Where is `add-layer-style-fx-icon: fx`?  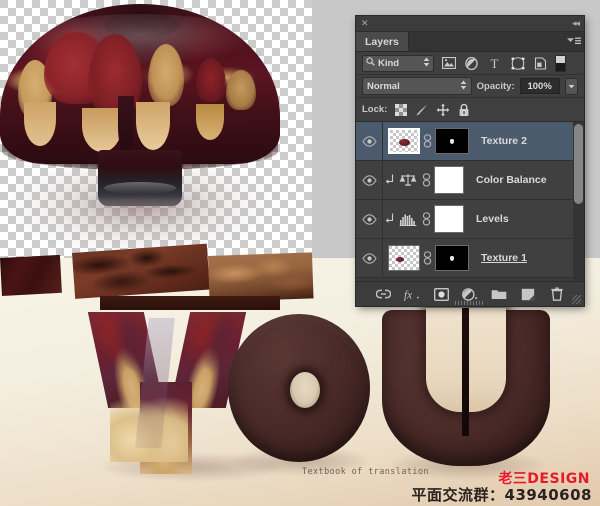 add-layer-style-fx-icon: fx is located at coordinates (412, 294).